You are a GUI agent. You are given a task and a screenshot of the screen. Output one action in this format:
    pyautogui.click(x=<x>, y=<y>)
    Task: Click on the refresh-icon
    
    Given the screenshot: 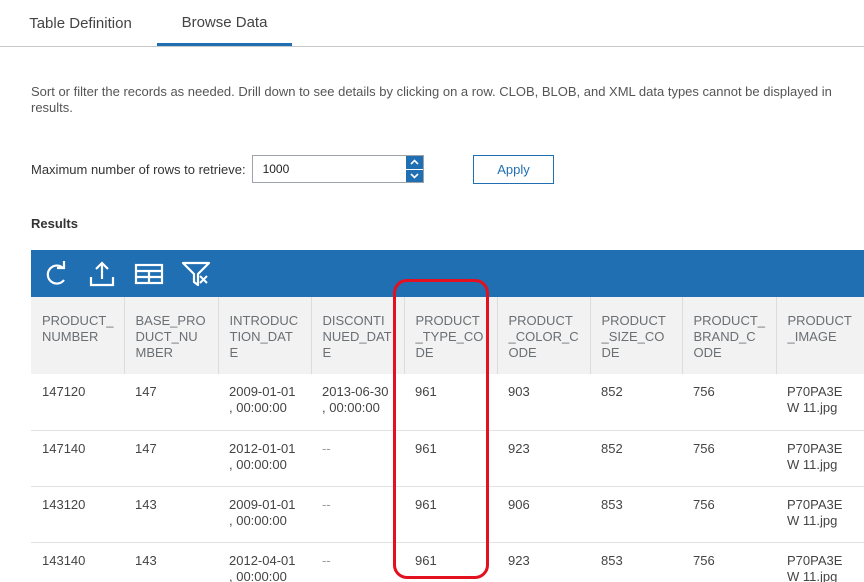 What is the action you would take?
    pyautogui.click(x=56, y=273)
    